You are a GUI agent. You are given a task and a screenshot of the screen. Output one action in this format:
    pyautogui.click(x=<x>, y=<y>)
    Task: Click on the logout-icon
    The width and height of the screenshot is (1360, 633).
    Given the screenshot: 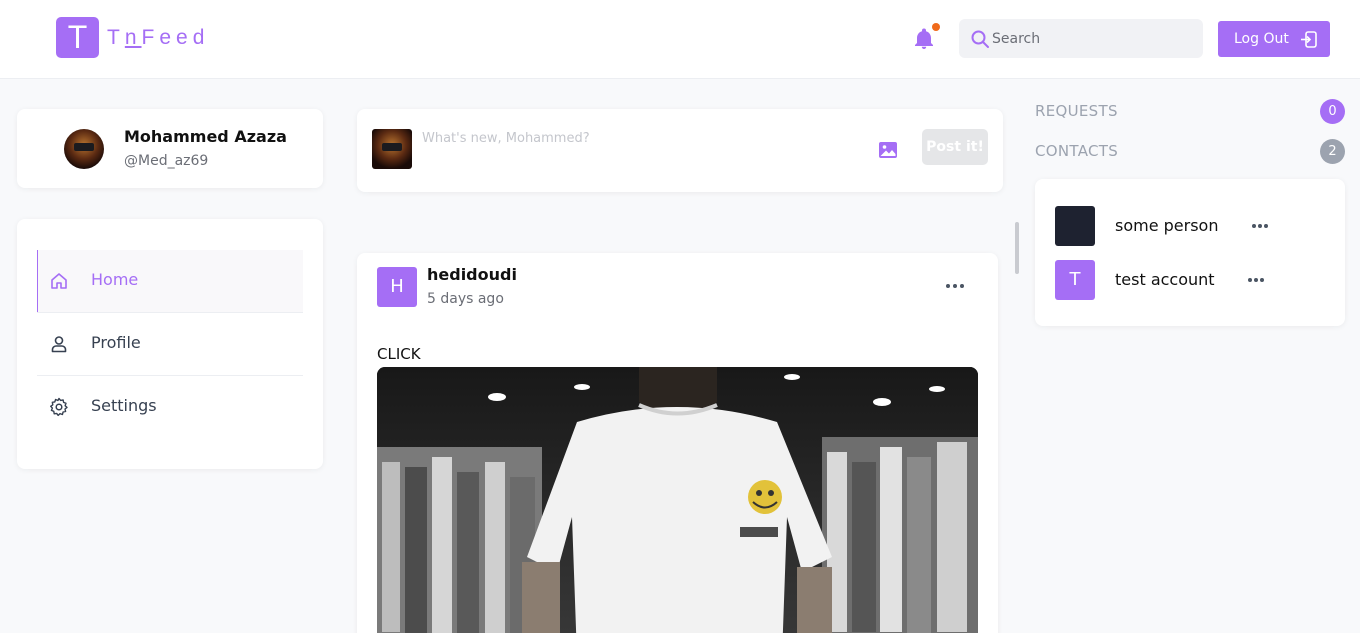 What is the action you would take?
    pyautogui.click(x=1309, y=39)
    